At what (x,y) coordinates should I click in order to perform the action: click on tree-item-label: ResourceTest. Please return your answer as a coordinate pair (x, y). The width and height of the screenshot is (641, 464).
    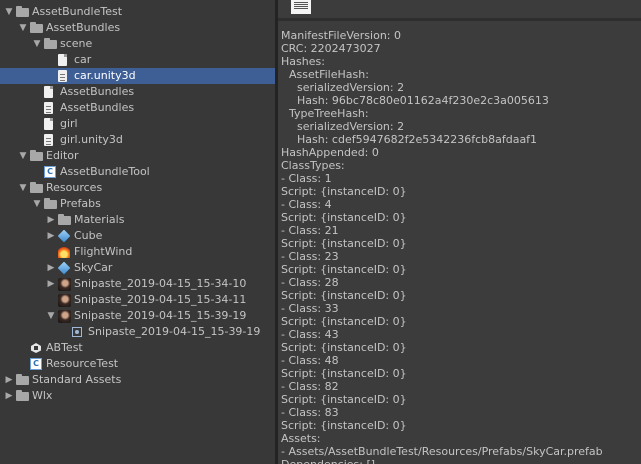
    Looking at the image, I should click on (82, 363).